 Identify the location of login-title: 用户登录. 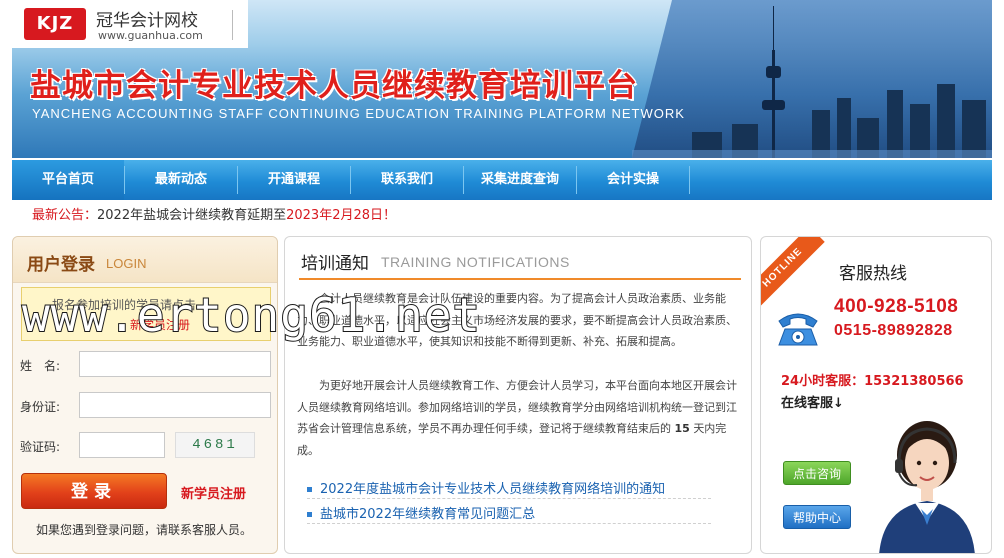
(61, 265).